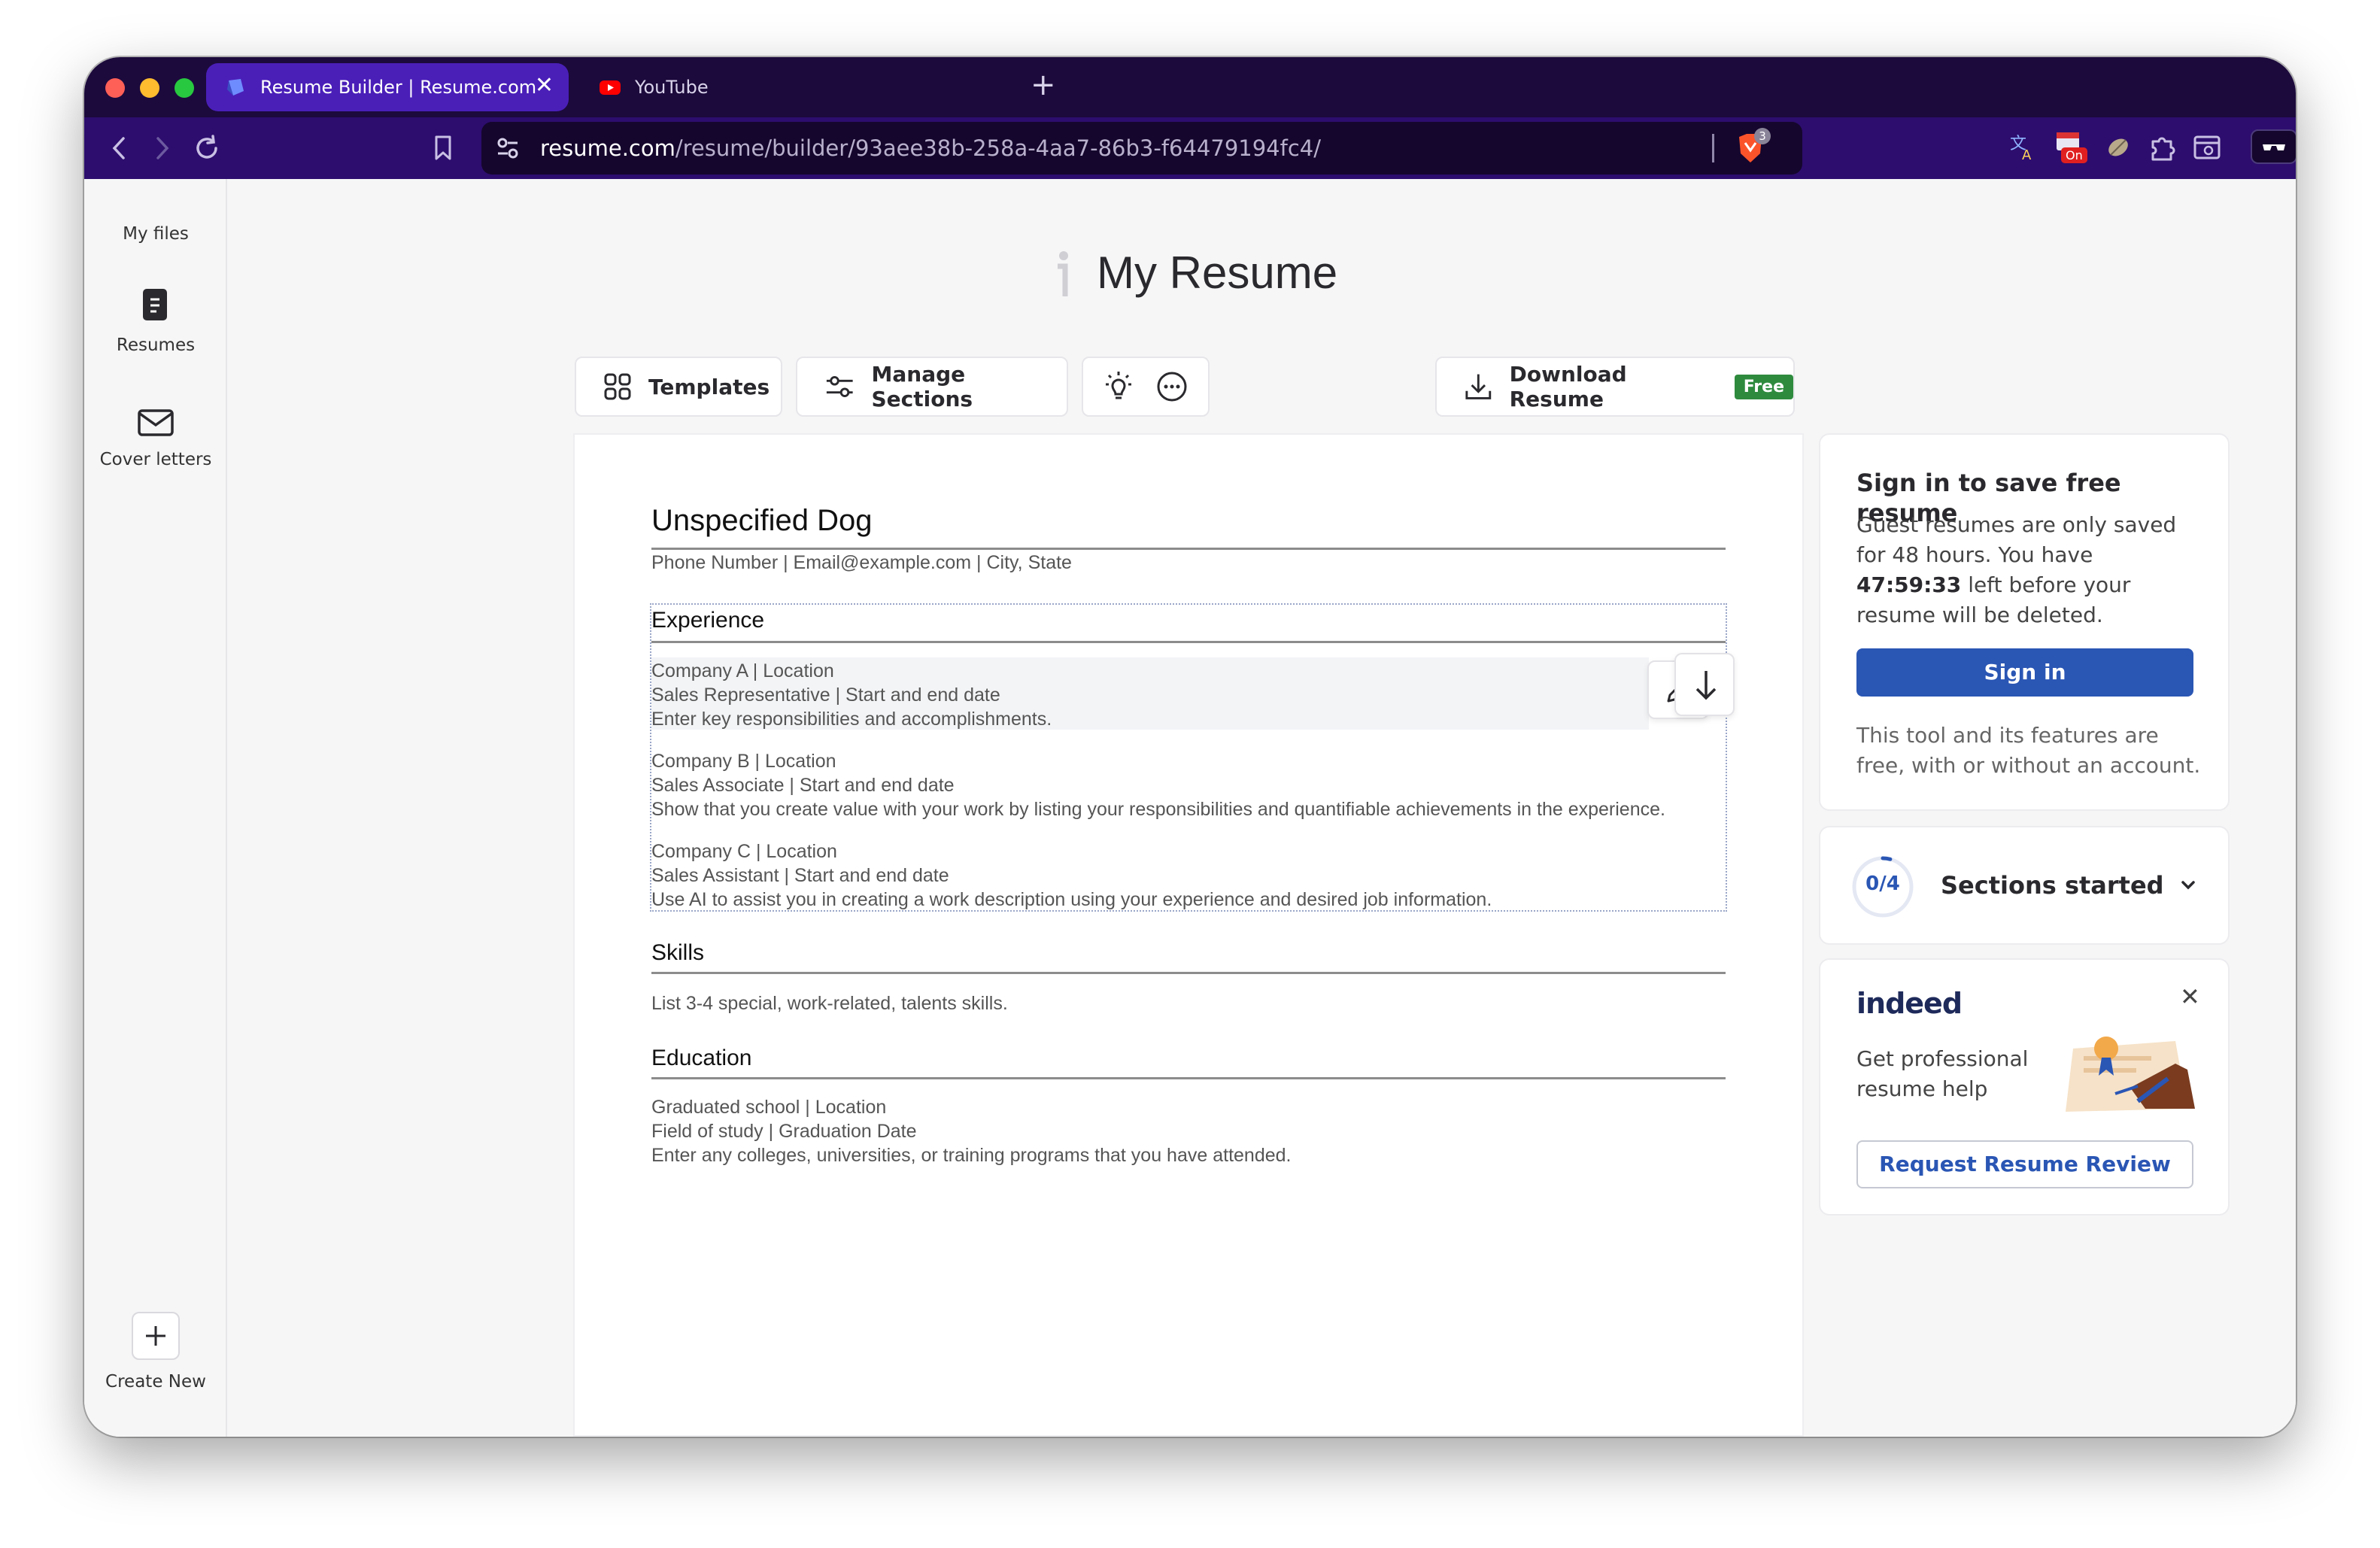 The width and height of the screenshot is (2380, 1548). I want to click on tab-youtube: YouTube, so click(776, 87).